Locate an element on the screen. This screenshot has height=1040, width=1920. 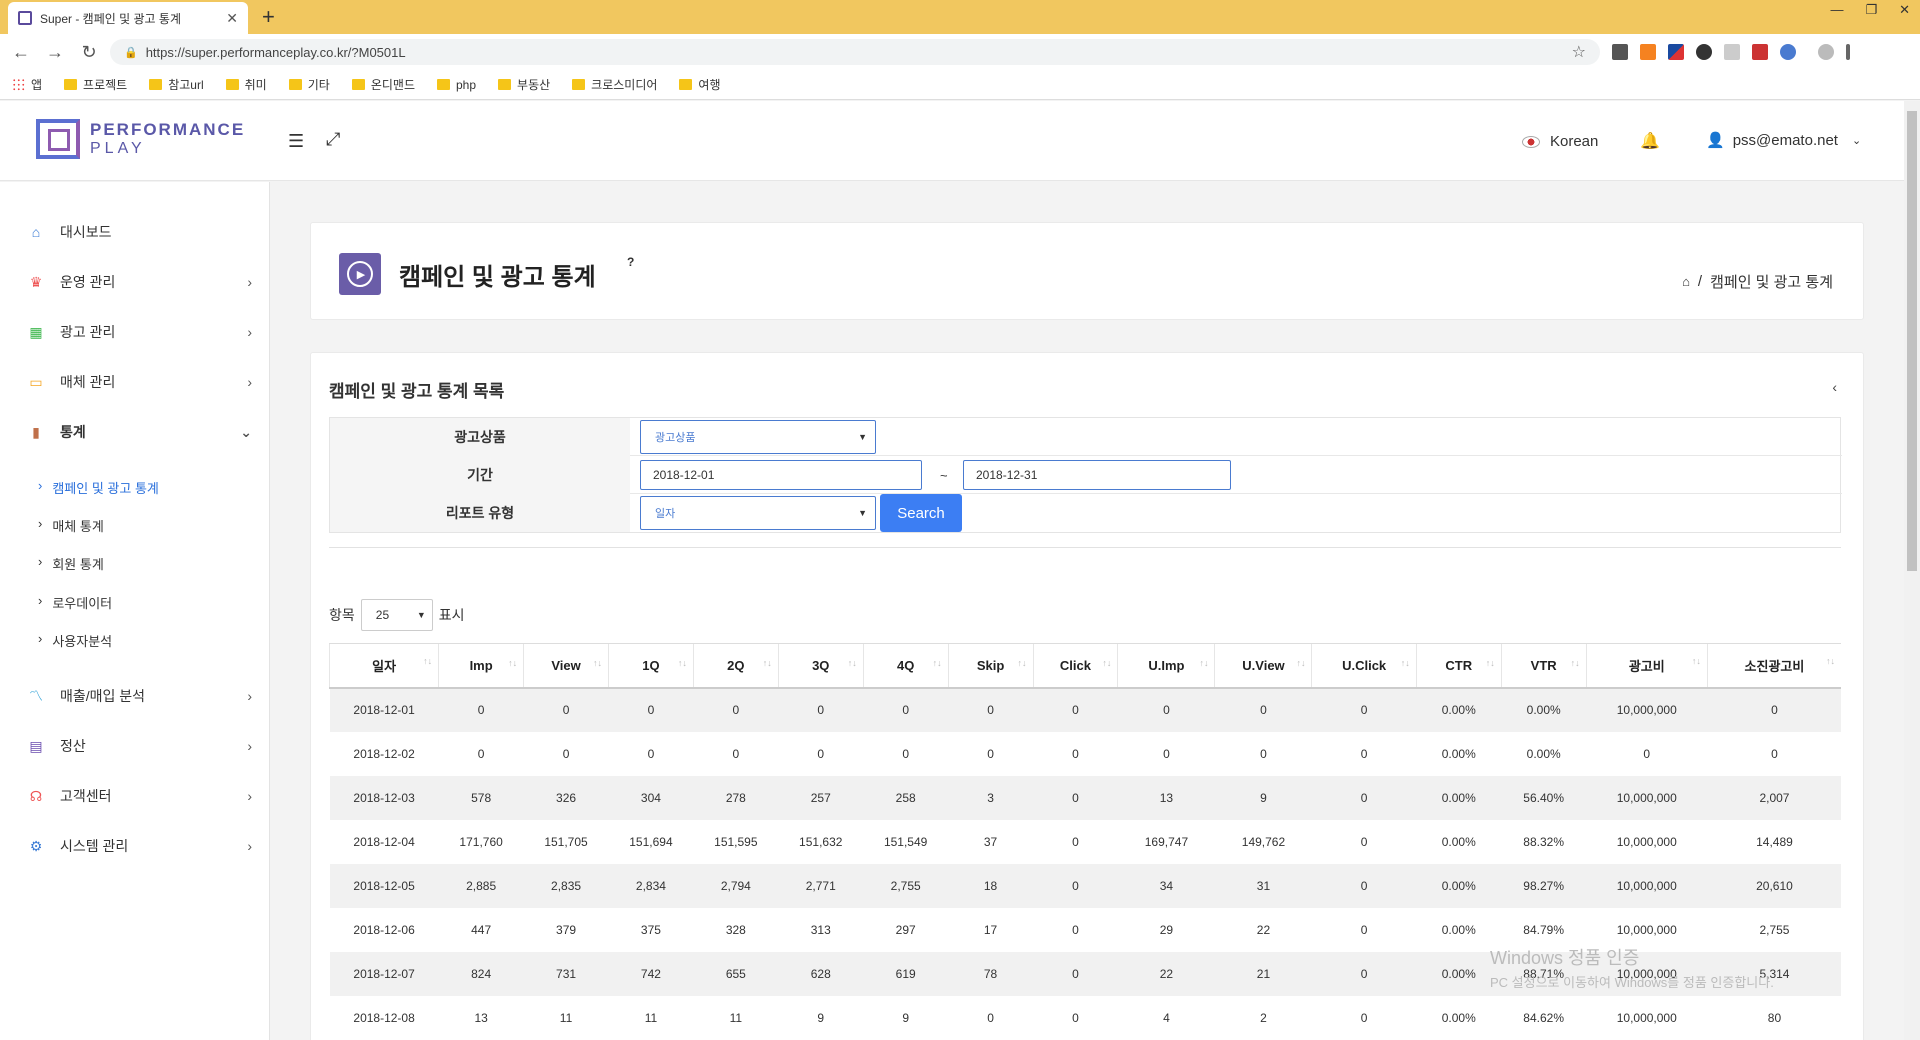
chevron-right-icon: › is located at coordinates (249, 382).